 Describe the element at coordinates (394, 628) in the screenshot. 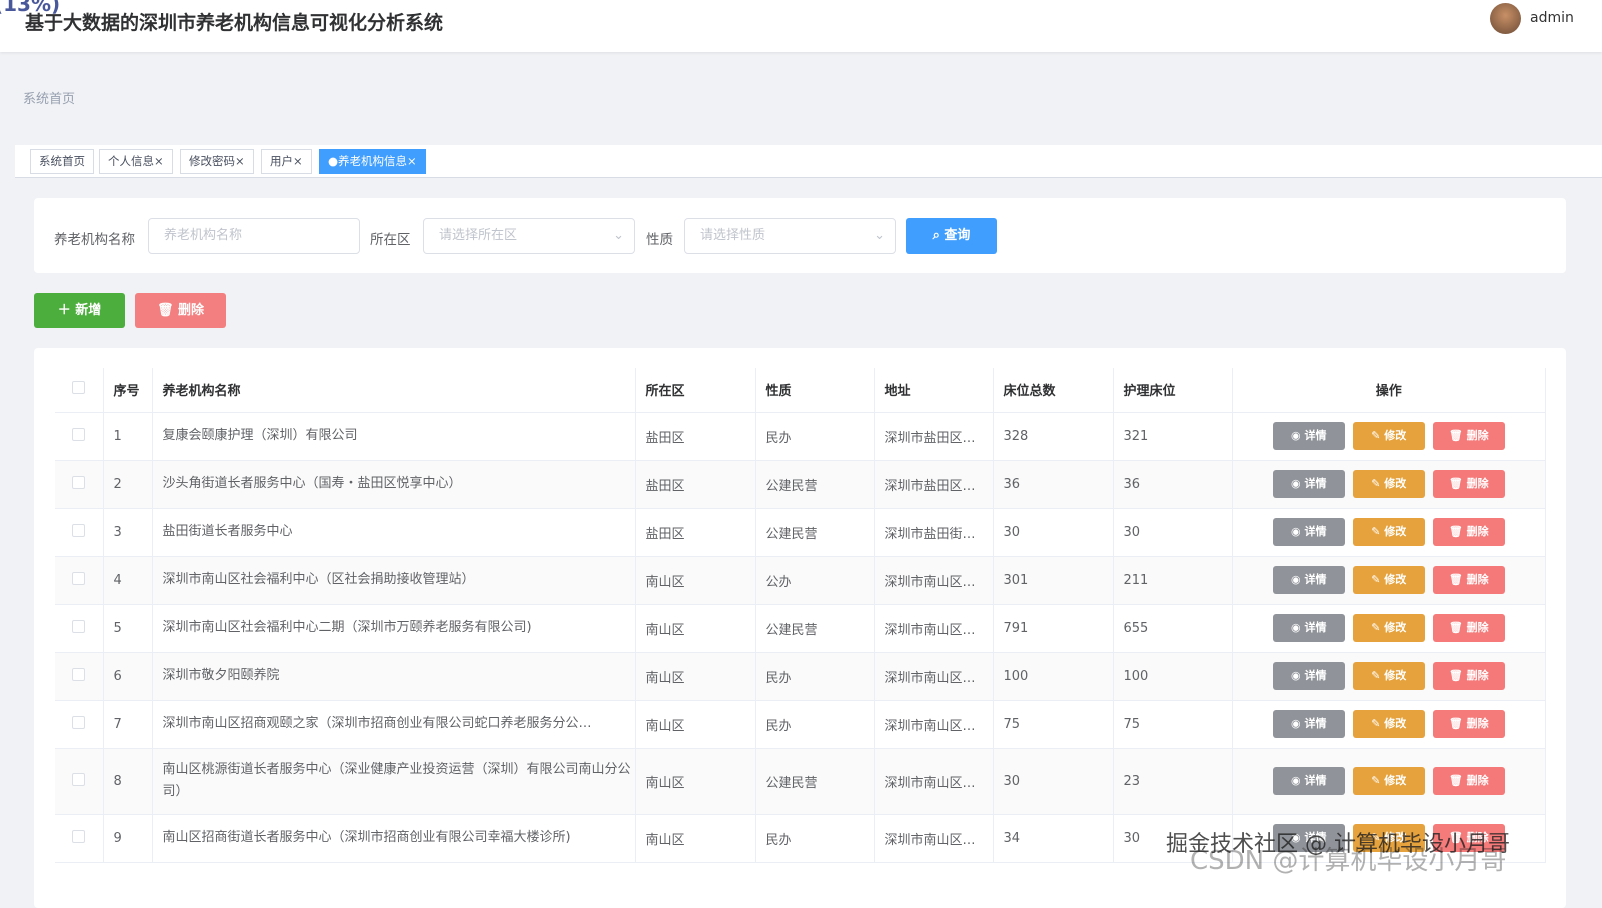

I see `cell-name: 深圳市南山区社会福利中心二期（深圳市万颐养老服务有限公司)` at that location.